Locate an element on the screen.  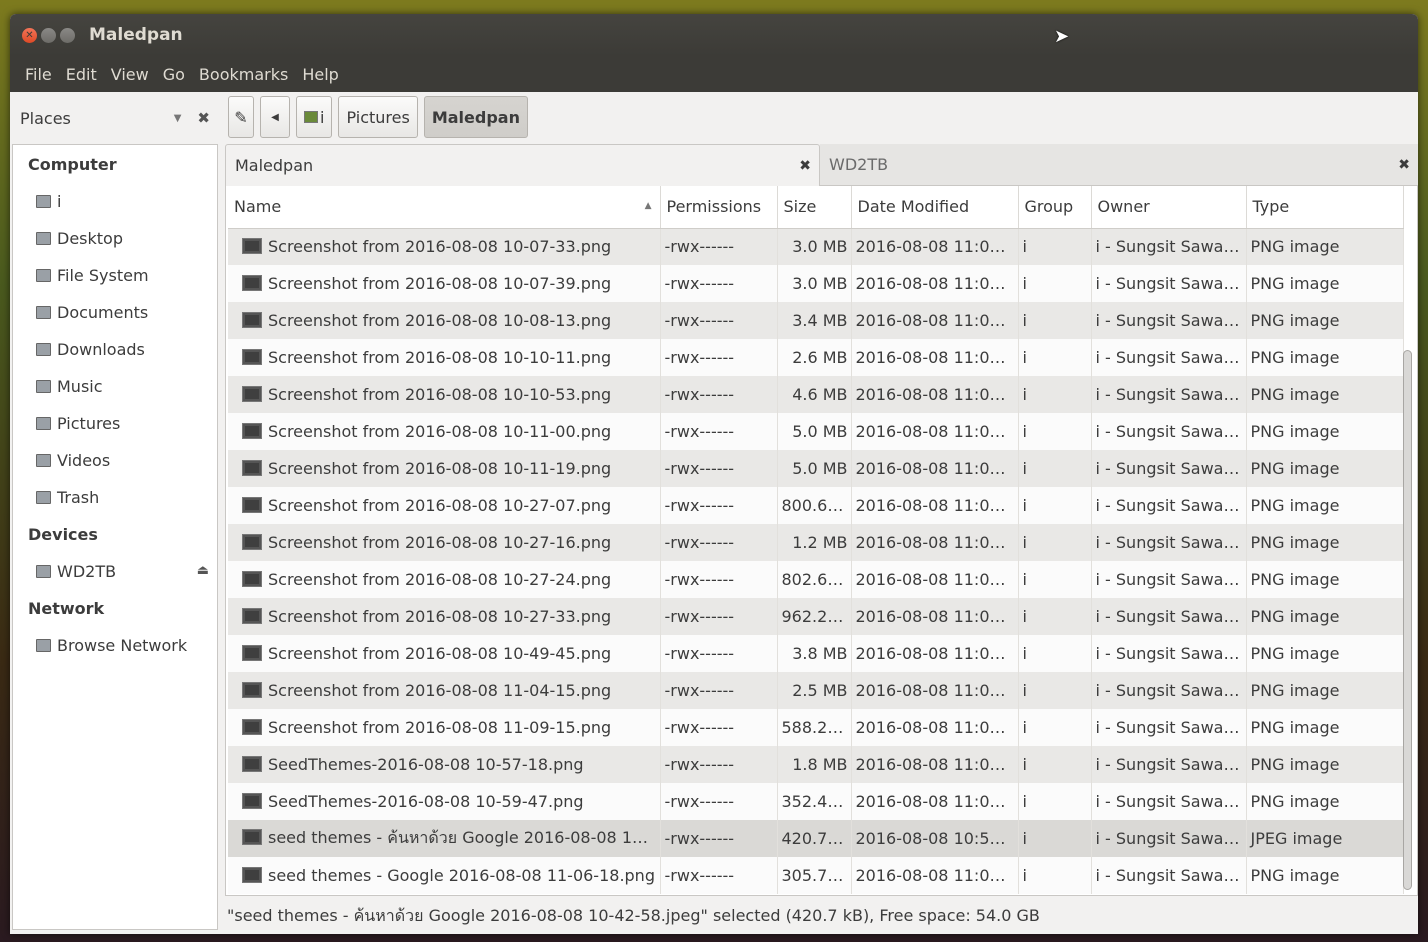
column-permissions: Permissions is located at coordinates (719, 207).